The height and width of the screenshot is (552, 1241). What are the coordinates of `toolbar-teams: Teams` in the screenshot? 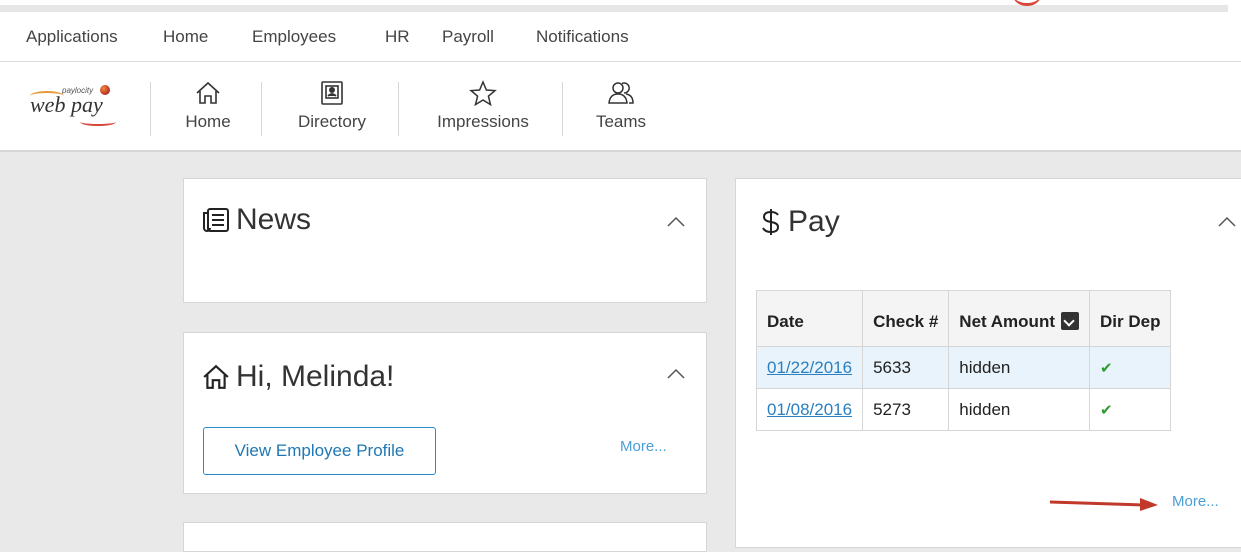 It's located at (621, 106).